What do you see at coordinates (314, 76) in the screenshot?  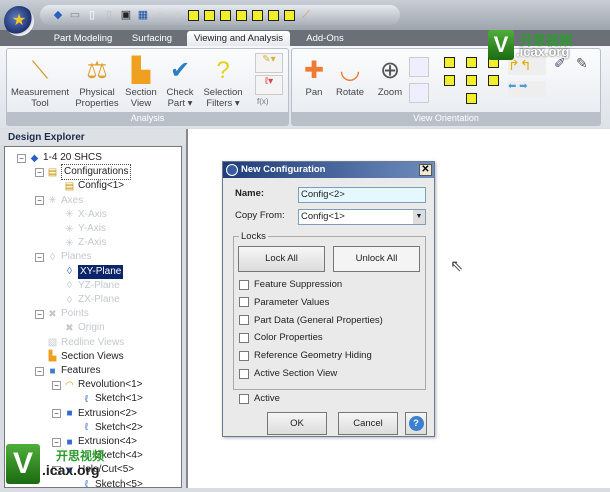 I see `pan-button: ✚ Pan` at bounding box center [314, 76].